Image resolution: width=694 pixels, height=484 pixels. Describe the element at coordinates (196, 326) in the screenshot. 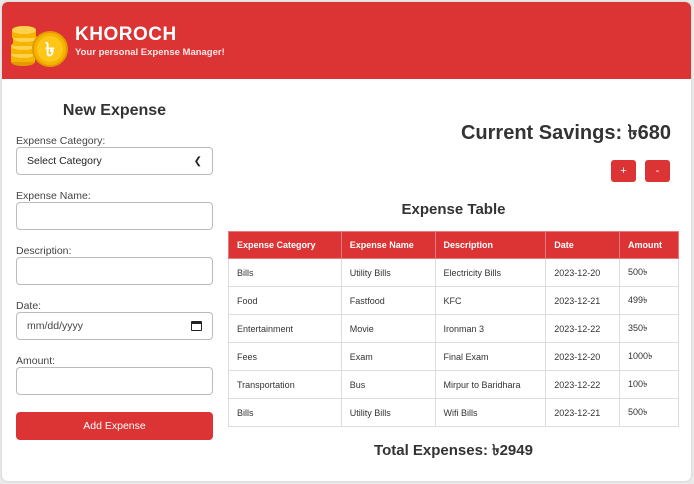

I see `calendar-icon` at that location.